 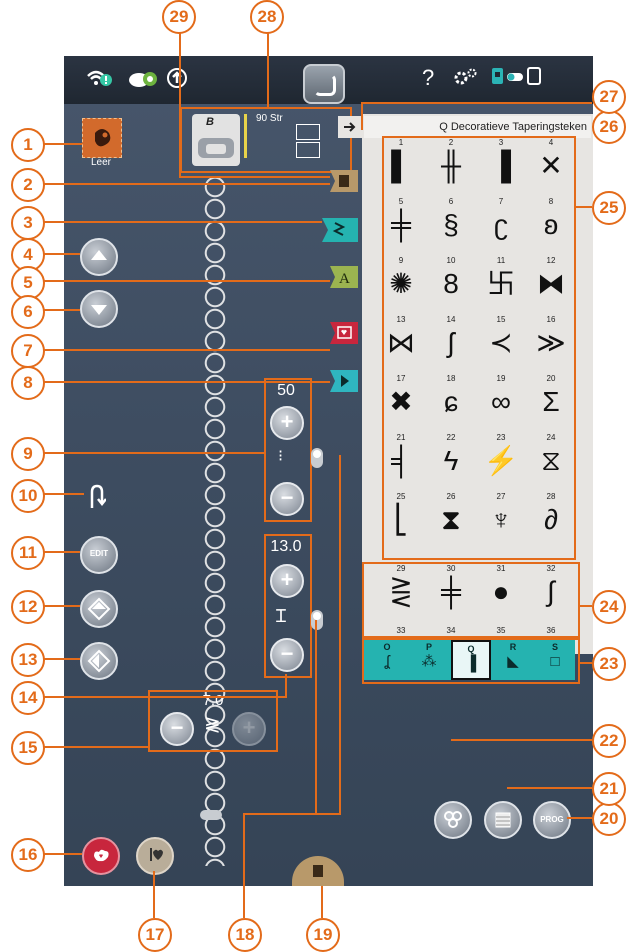 I want to click on callout-number: 2, so click(x=28, y=184).